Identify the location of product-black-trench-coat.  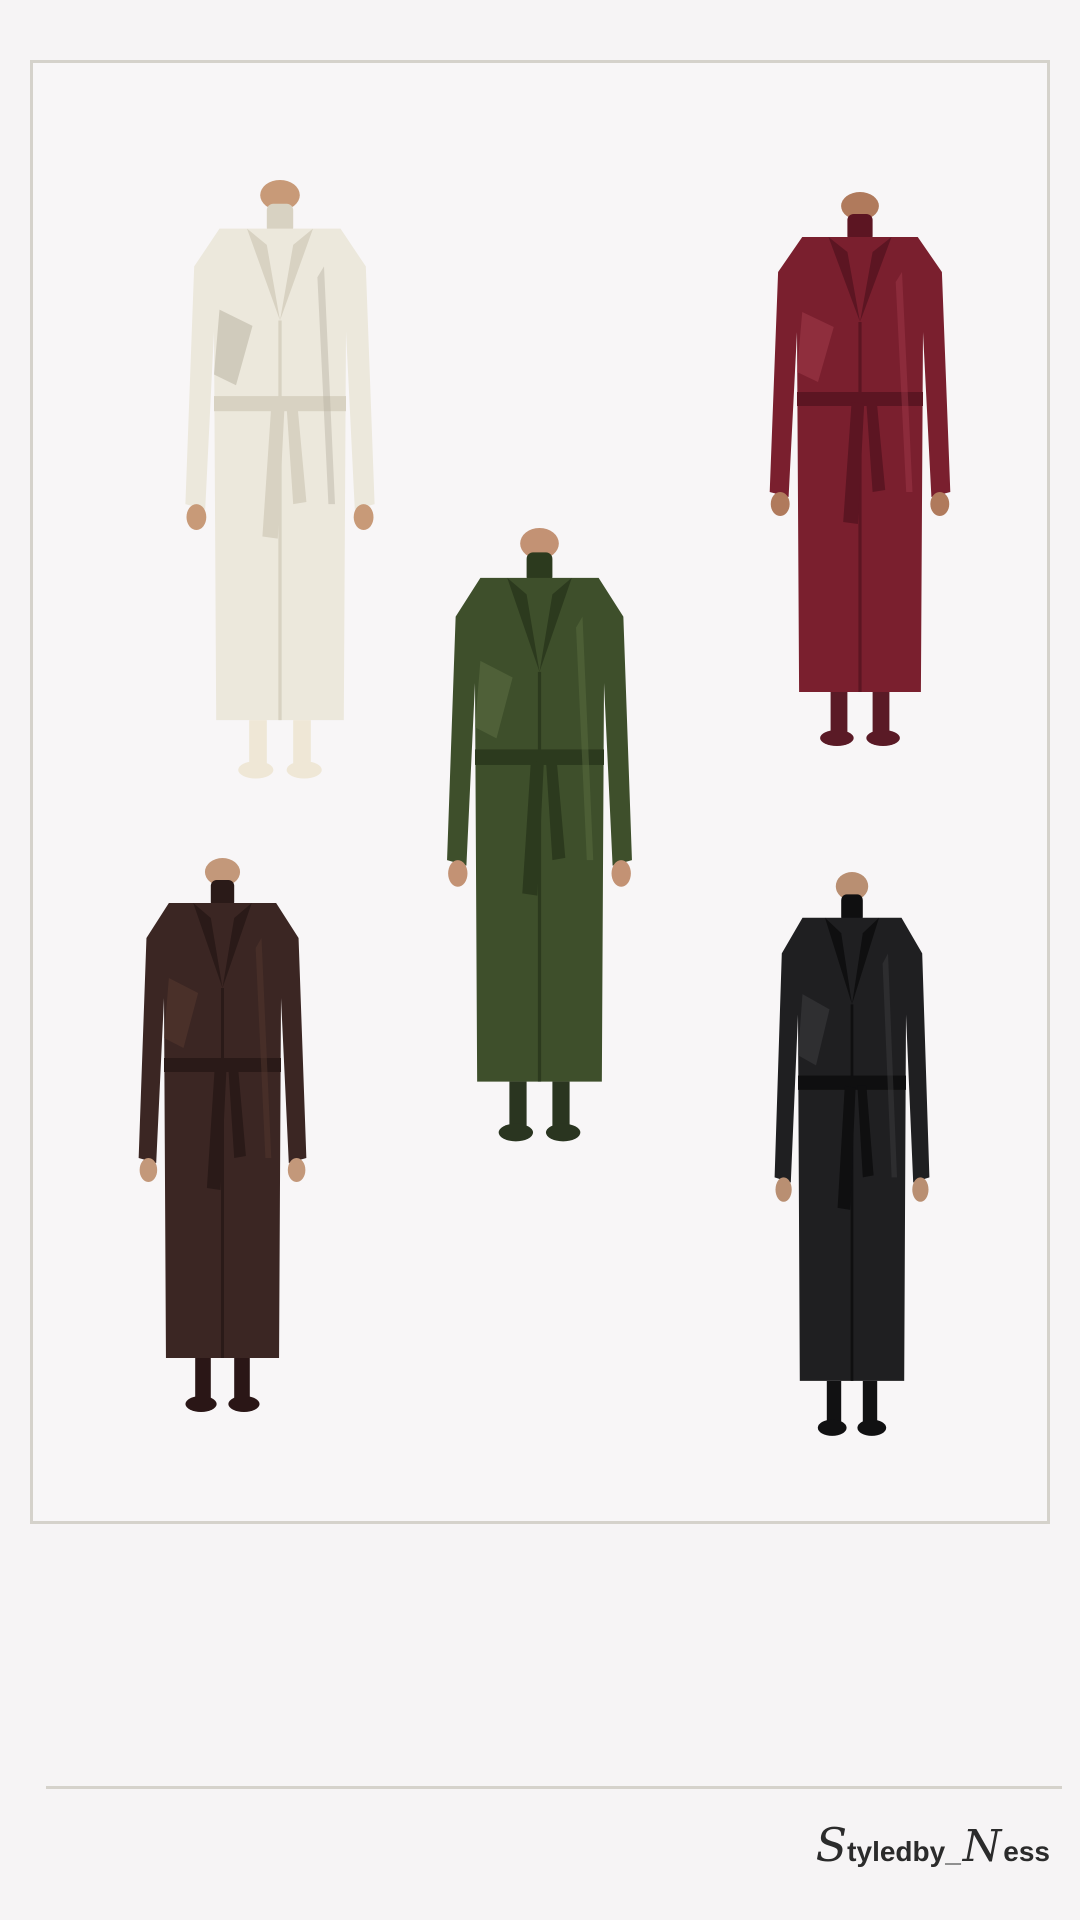
(852, 1157).